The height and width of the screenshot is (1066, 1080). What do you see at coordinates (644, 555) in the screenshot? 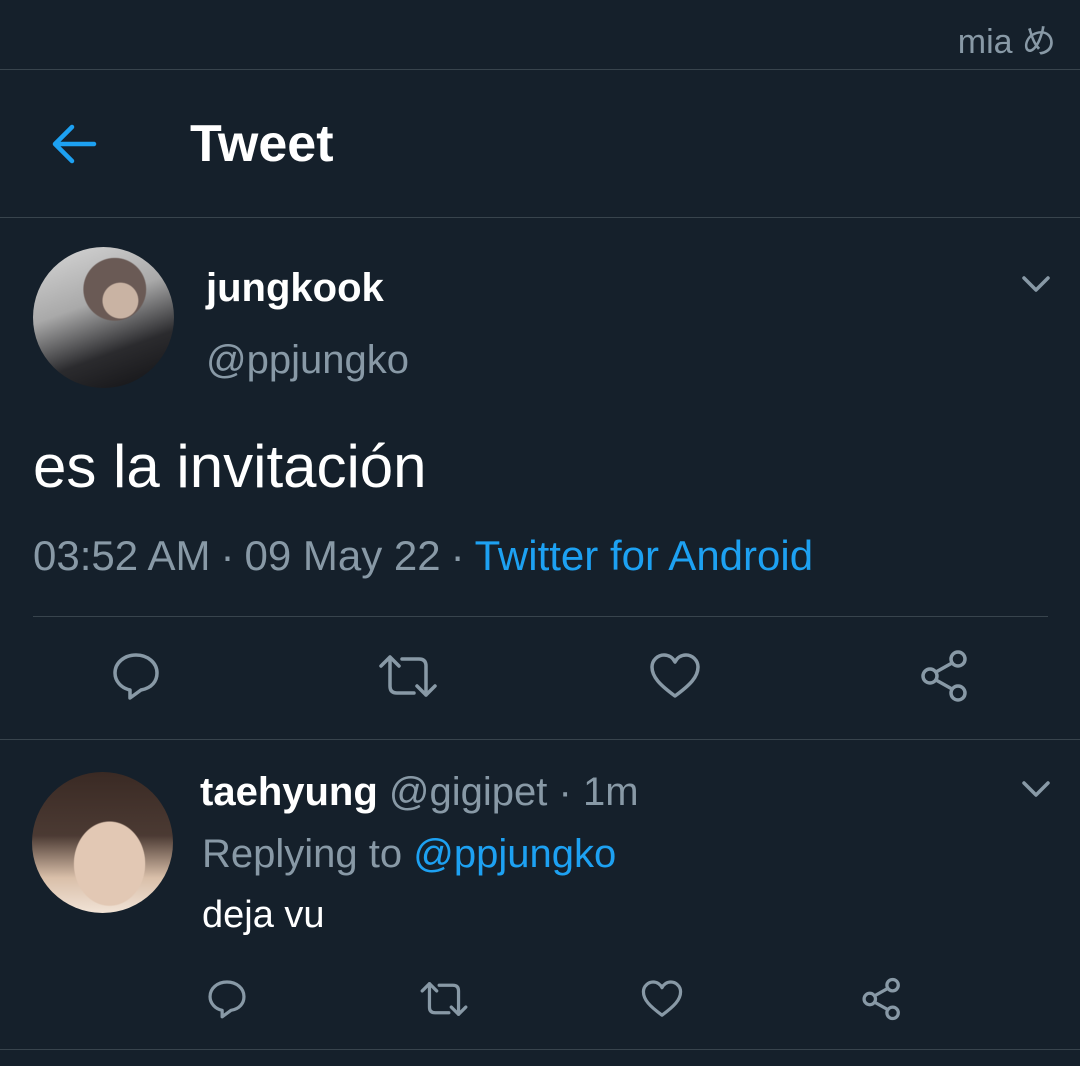
I see `tweet-source-link: Twitter for Android` at bounding box center [644, 555].